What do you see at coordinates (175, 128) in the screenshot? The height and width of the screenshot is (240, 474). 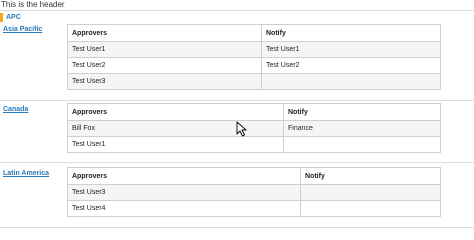 I see `approver-cell: Bill Fox` at bounding box center [175, 128].